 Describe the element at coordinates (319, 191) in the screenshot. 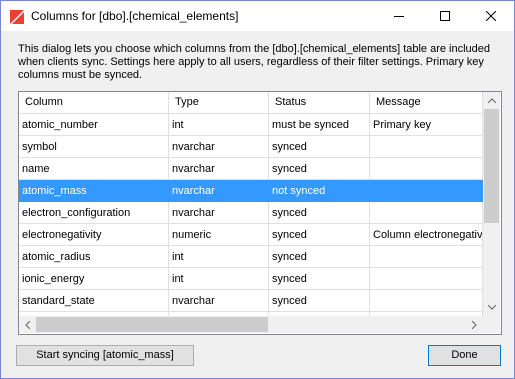

I see `cell-status: not synced` at that location.